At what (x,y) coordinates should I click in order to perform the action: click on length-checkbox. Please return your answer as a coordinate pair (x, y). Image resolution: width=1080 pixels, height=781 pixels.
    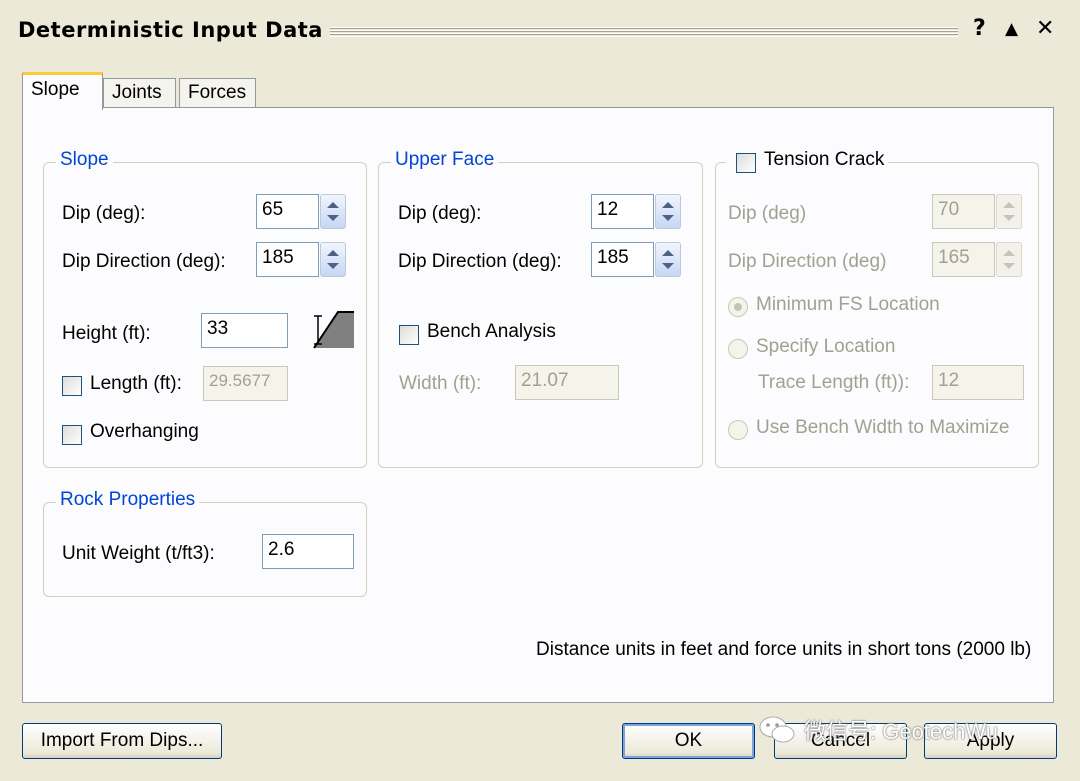
    Looking at the image, I should click on (72, 386).